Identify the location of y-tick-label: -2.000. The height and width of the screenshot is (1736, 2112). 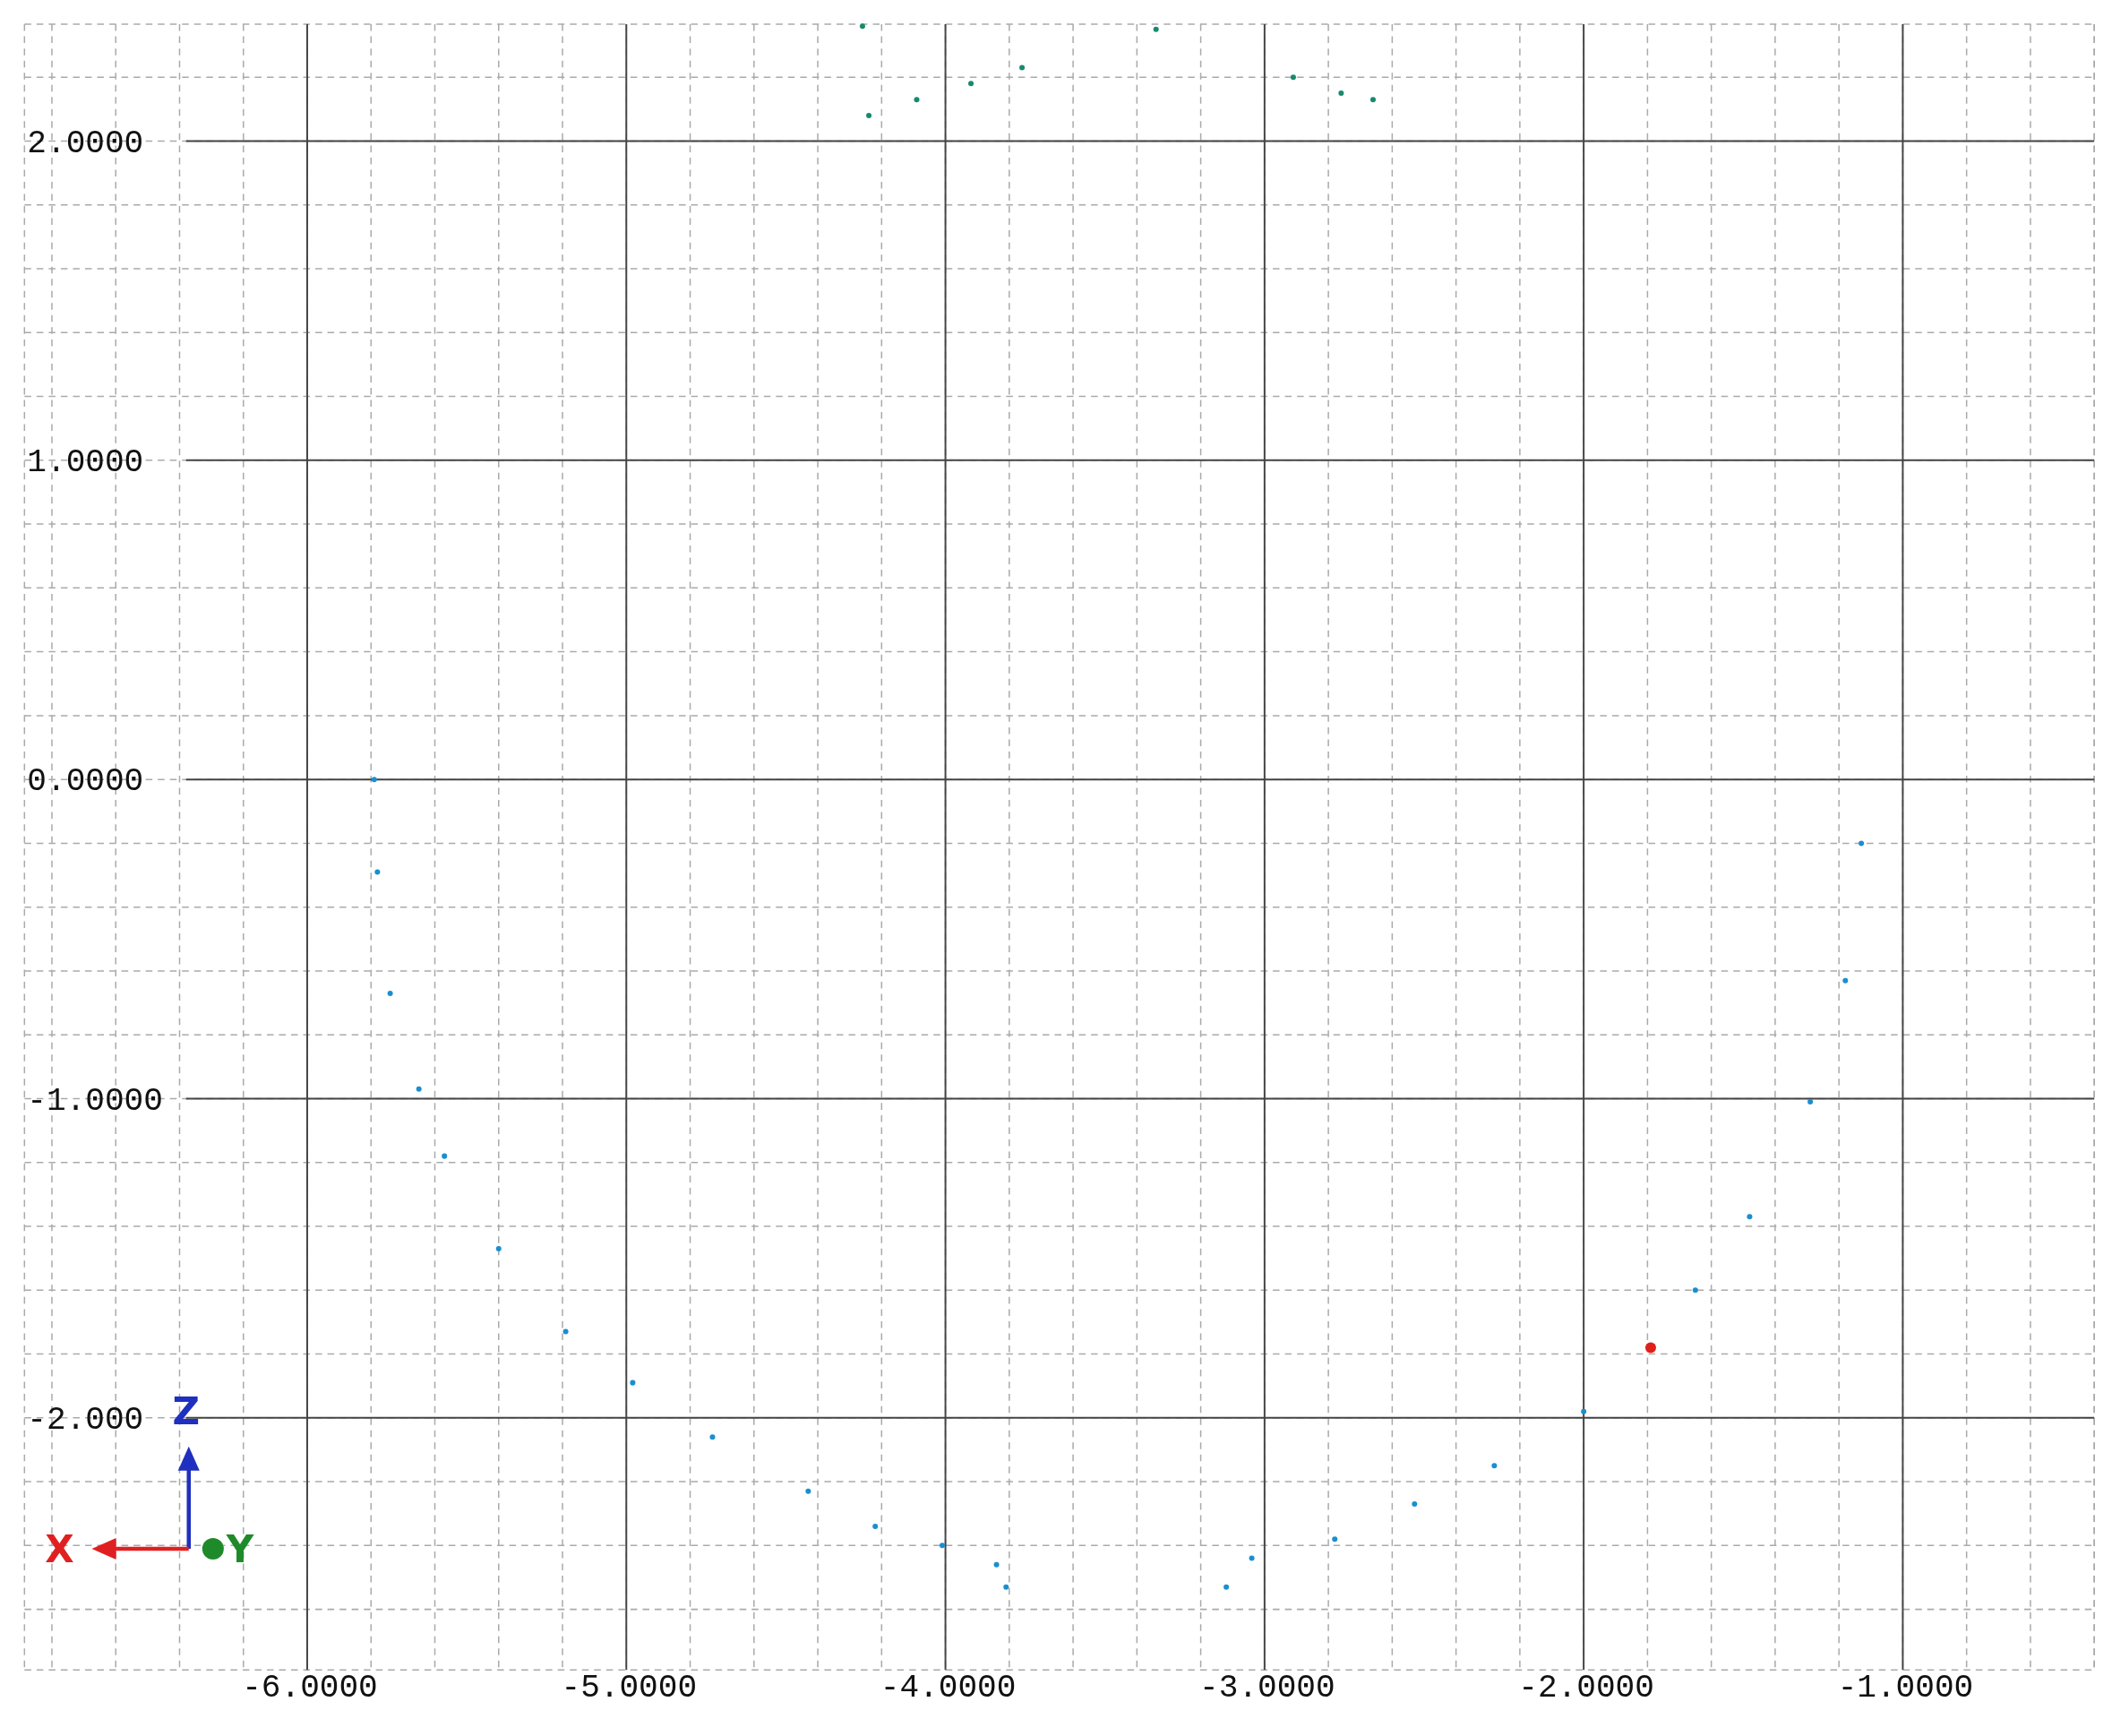
(85, 1420).